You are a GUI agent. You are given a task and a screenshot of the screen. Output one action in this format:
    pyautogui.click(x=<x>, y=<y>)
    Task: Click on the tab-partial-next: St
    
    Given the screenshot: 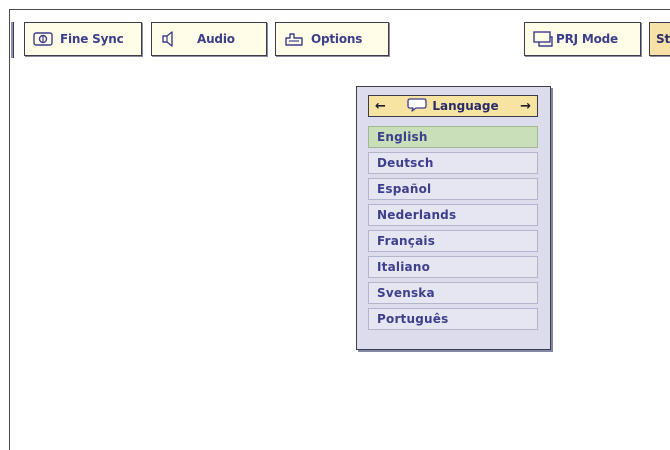 What is the action you would take?
    pyautogui.click(x=659, y=39)
    